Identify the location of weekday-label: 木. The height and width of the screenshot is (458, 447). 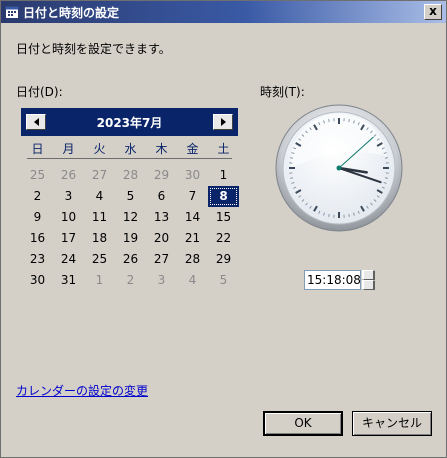
(161, 149).